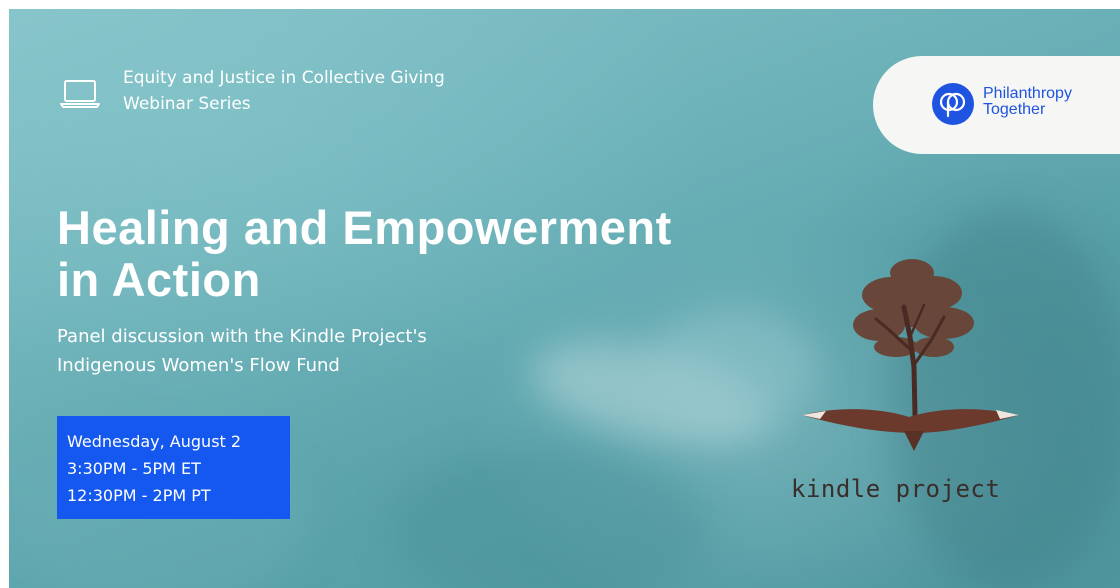 The width and height of the screenshot is (1120, 588). Describe the element at coordinates (159, 279) in the screenshot. I see `page-title-line-2: in Action` at that location.